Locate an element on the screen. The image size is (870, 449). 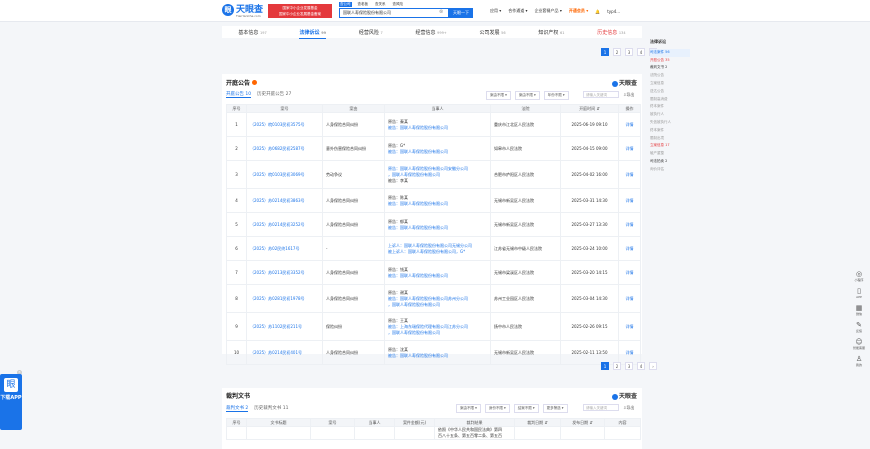
filter-identity-2: 身份不限 ▾ is located at coordinates (497, 408).